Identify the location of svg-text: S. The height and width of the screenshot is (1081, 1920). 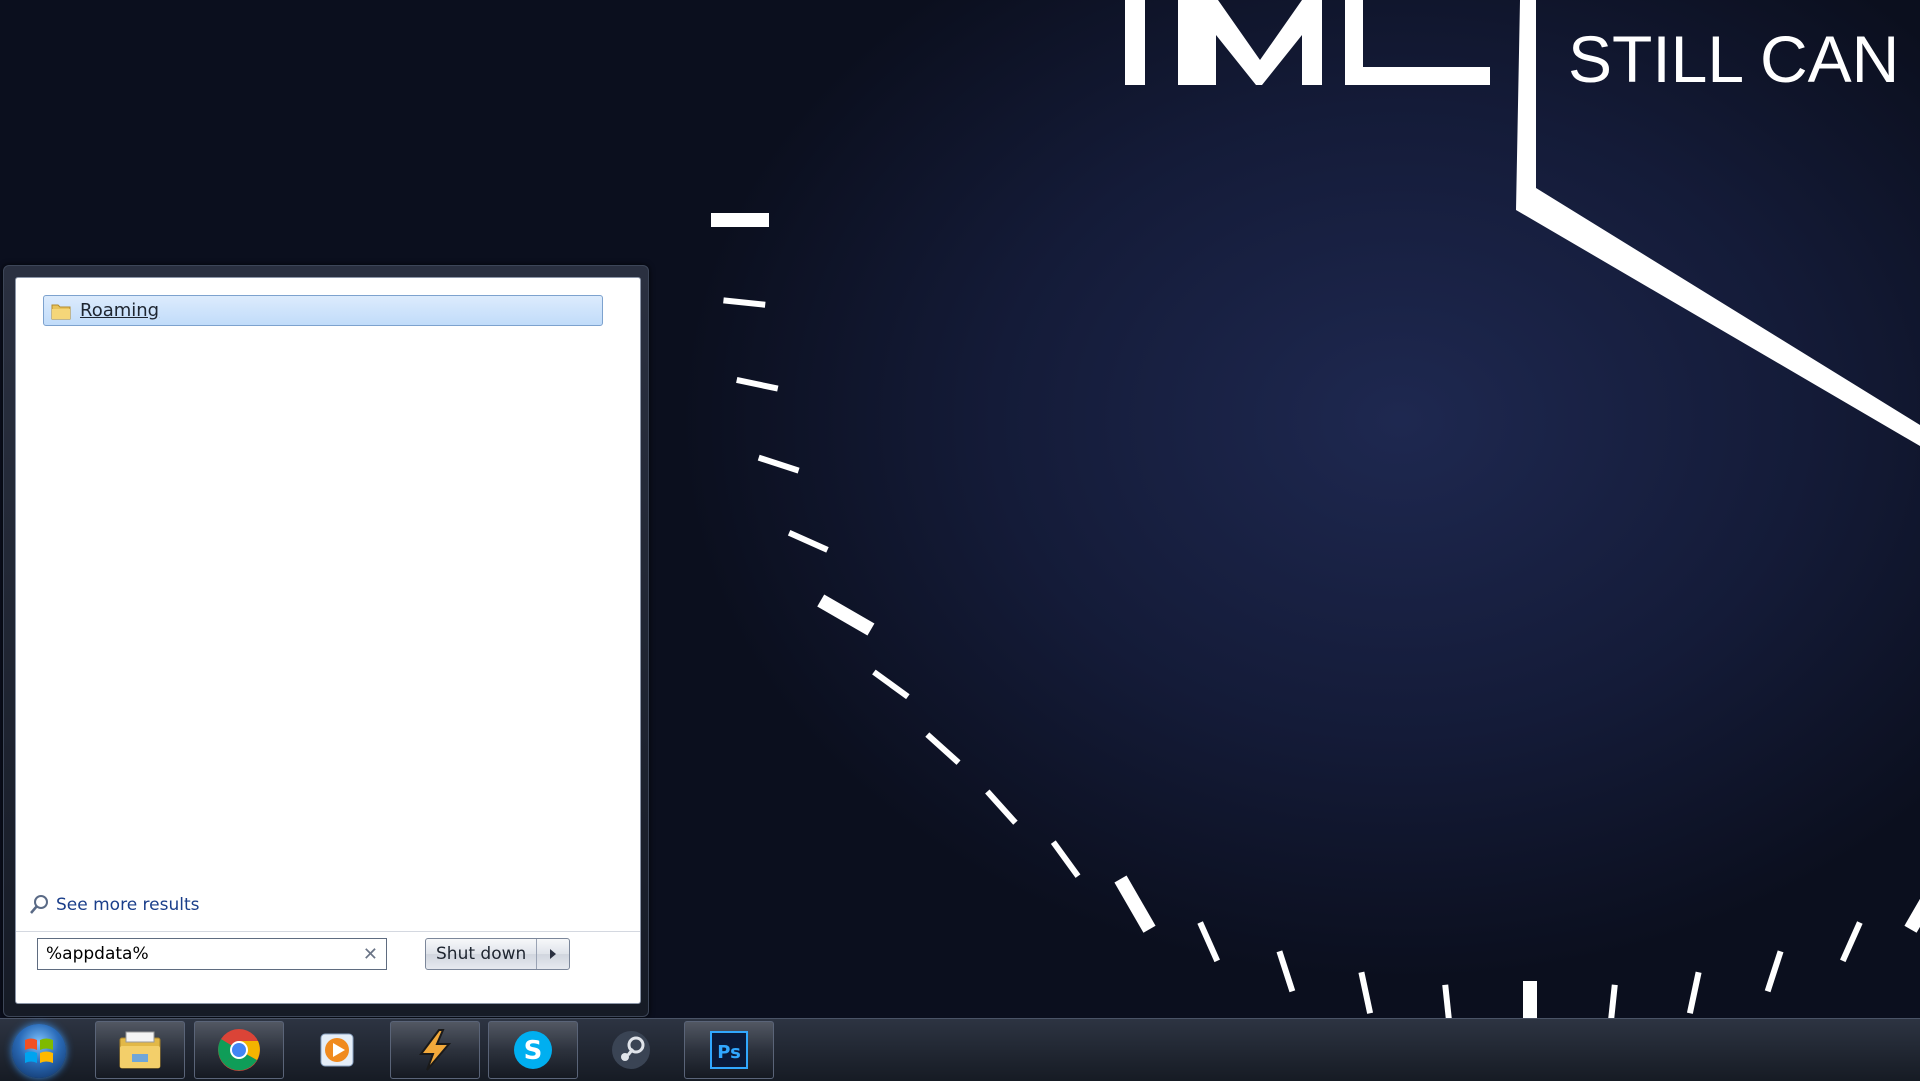
(533, 1051).